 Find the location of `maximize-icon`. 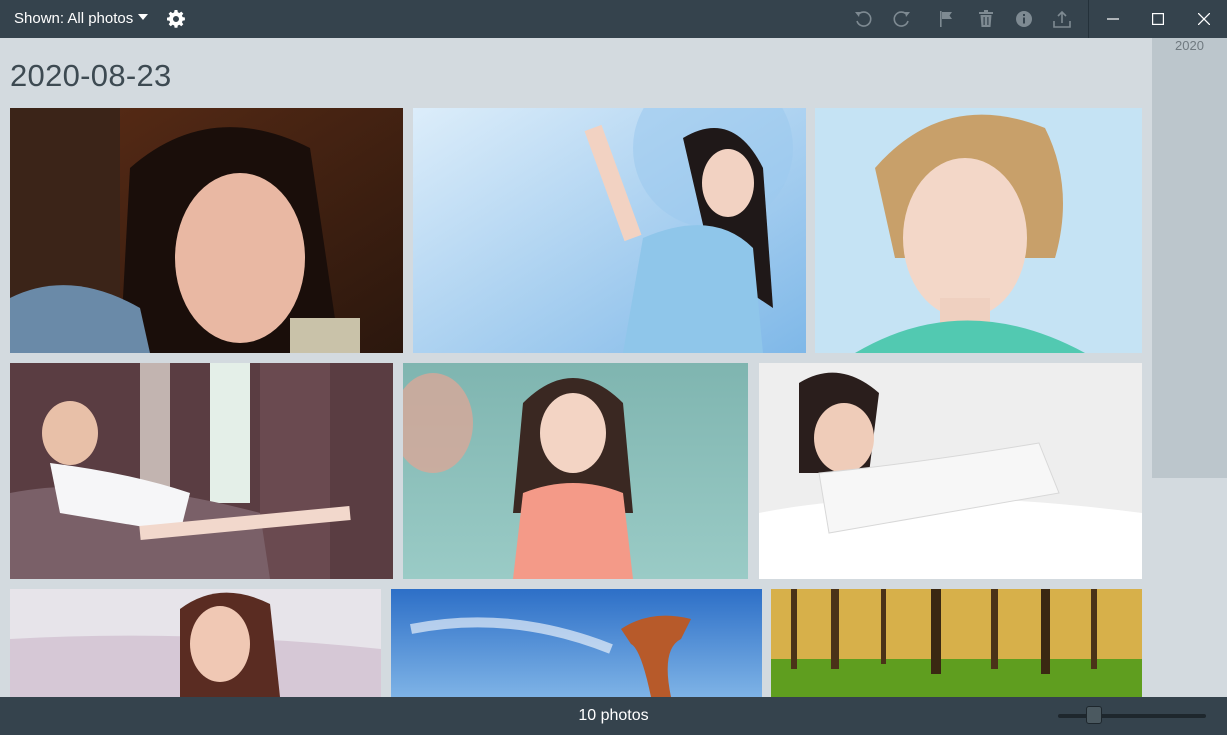

maximize-icon is located at coordinates (1158, 19).